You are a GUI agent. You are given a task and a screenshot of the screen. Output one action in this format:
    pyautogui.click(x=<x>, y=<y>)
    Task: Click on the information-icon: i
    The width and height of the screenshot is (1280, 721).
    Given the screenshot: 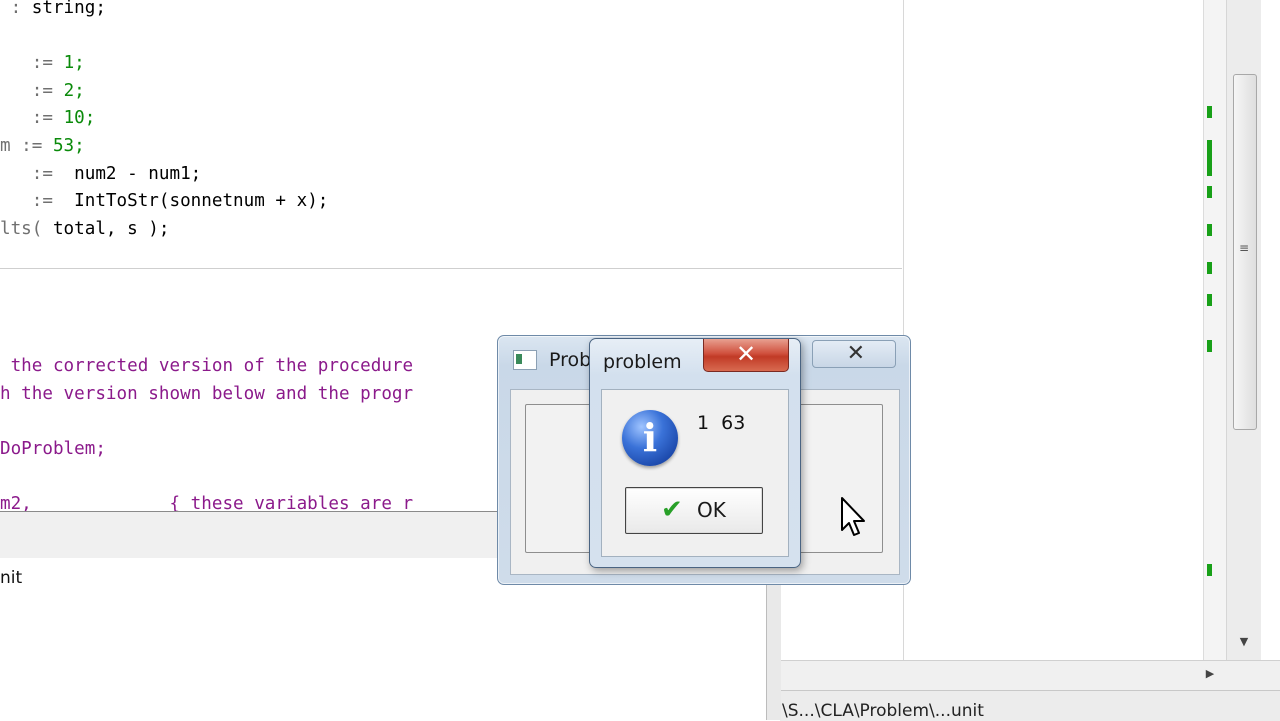 What is the action you would take?
    pyautogui.click(x=650, y=438)
    